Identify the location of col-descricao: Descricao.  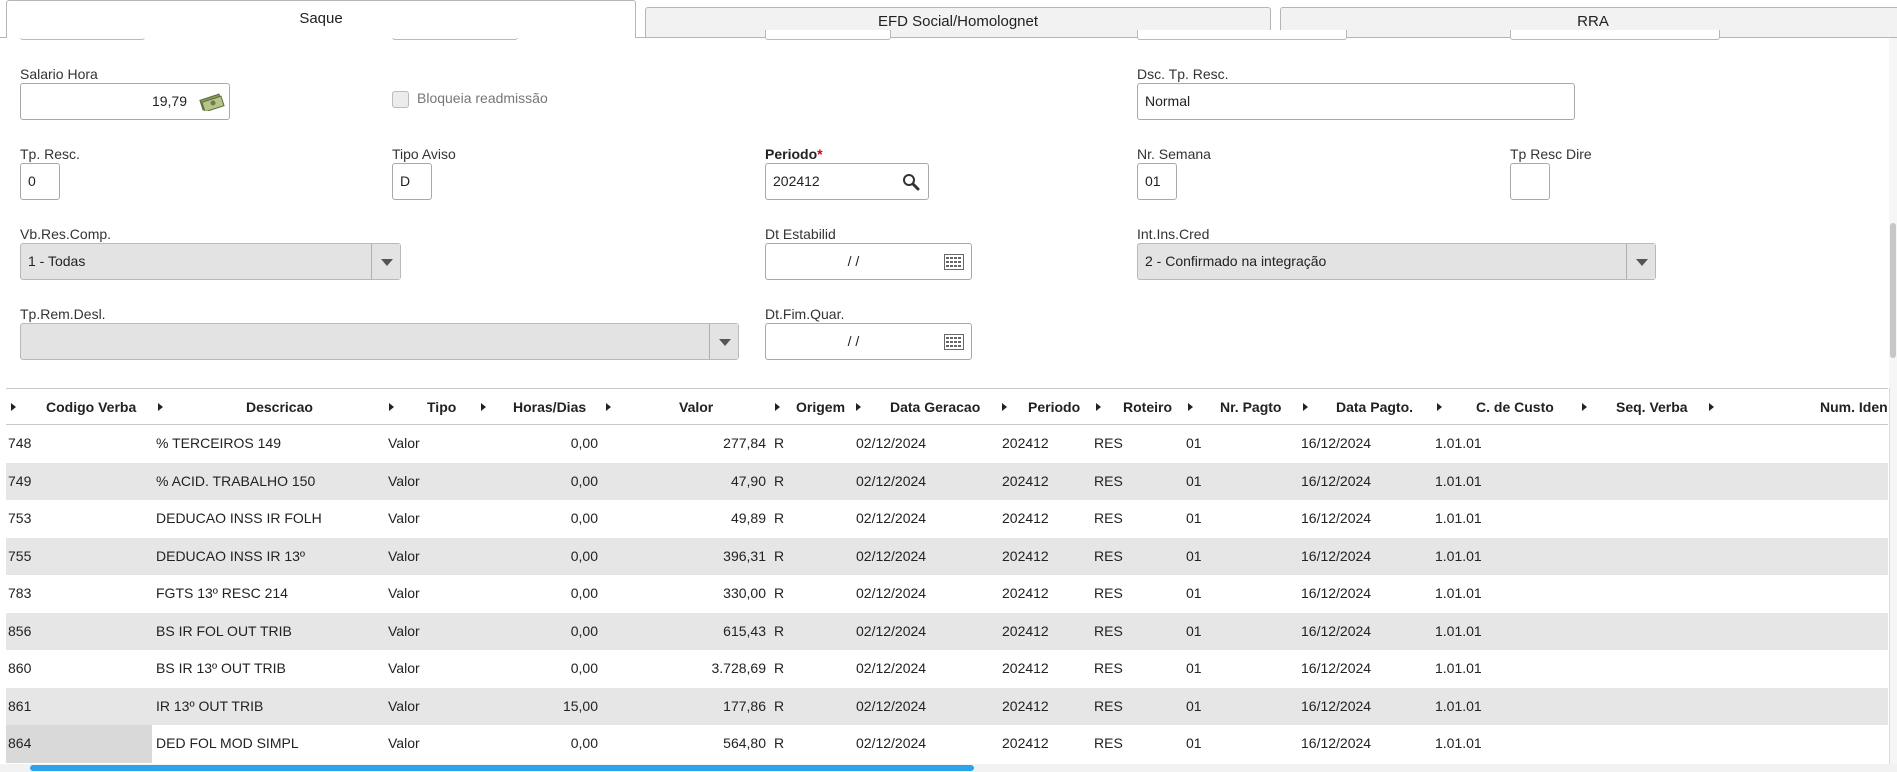
(279, 407).